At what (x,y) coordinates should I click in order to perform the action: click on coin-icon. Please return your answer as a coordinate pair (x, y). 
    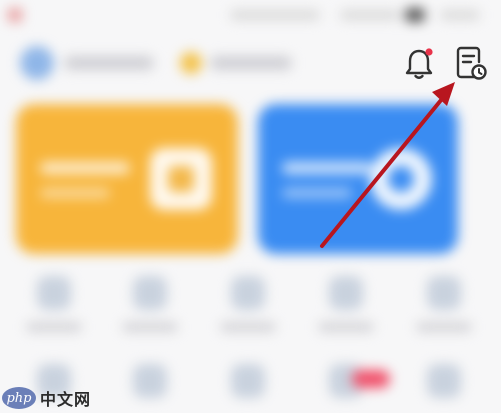
    Looking at the image, I should click on (191, 63).